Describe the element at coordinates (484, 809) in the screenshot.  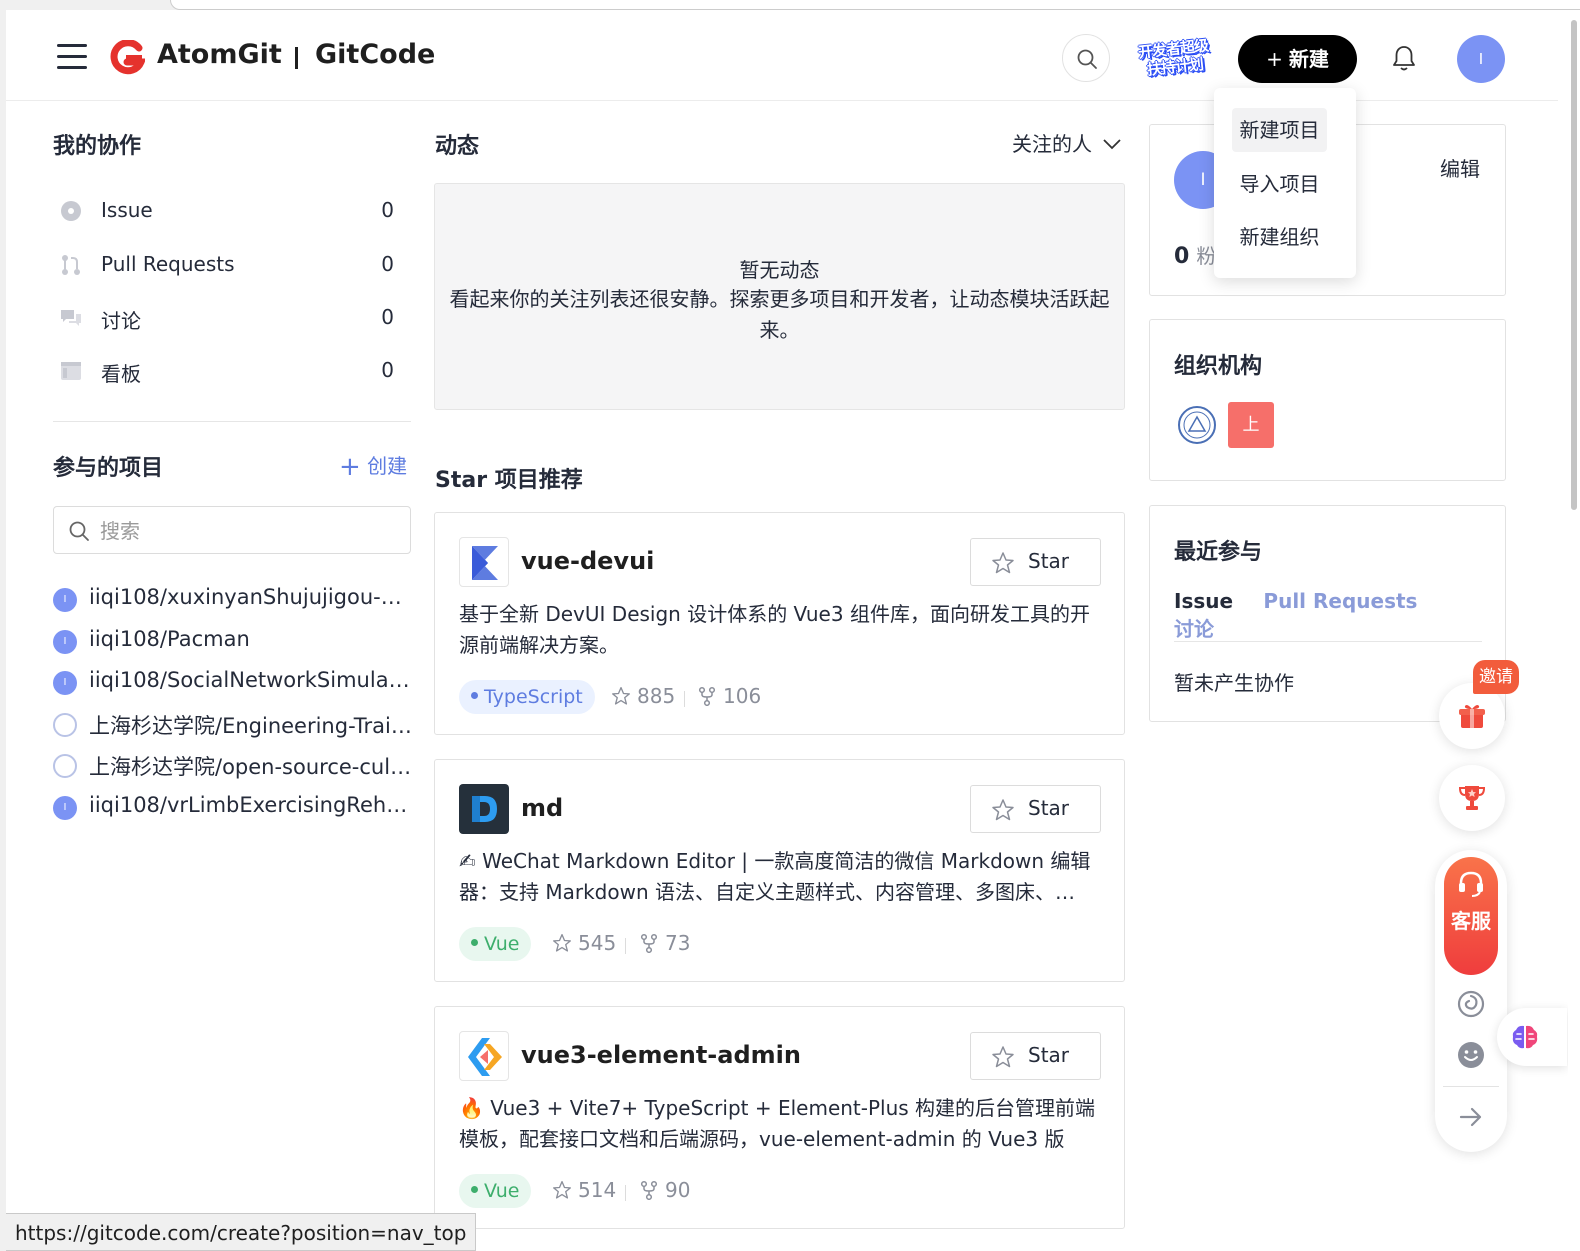
I see `md-logo-icon` at that location.